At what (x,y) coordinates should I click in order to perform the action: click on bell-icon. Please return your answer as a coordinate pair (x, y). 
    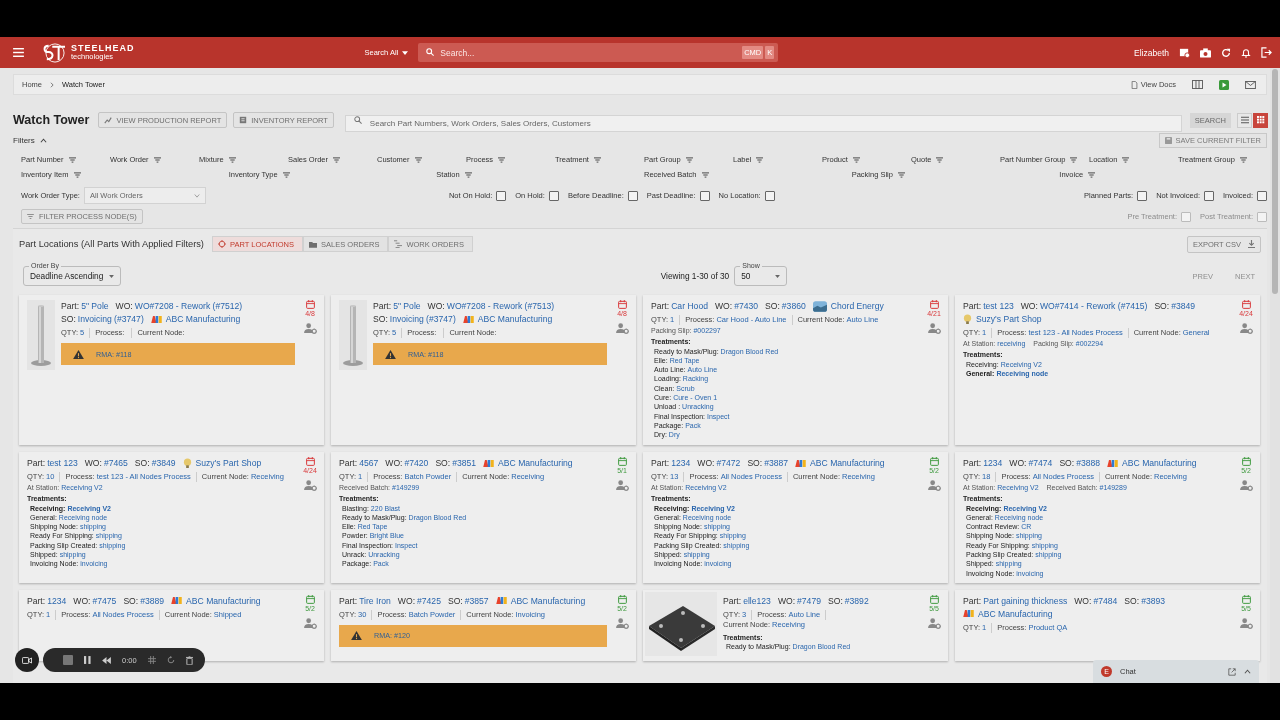
    Looking at the image, I should click on (1246, 52).